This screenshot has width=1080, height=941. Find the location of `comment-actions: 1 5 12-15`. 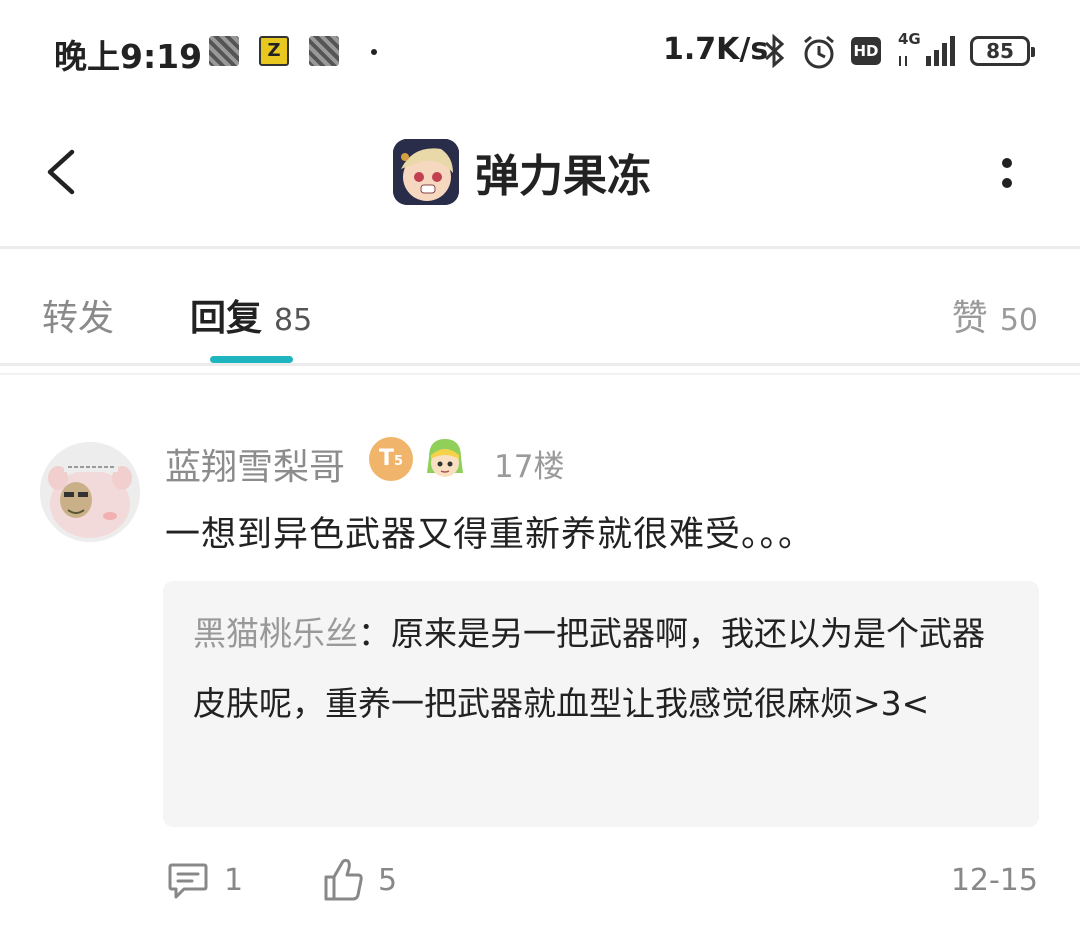

comment-actions: 1 5 12-15 is located at coordinates (540, 883).